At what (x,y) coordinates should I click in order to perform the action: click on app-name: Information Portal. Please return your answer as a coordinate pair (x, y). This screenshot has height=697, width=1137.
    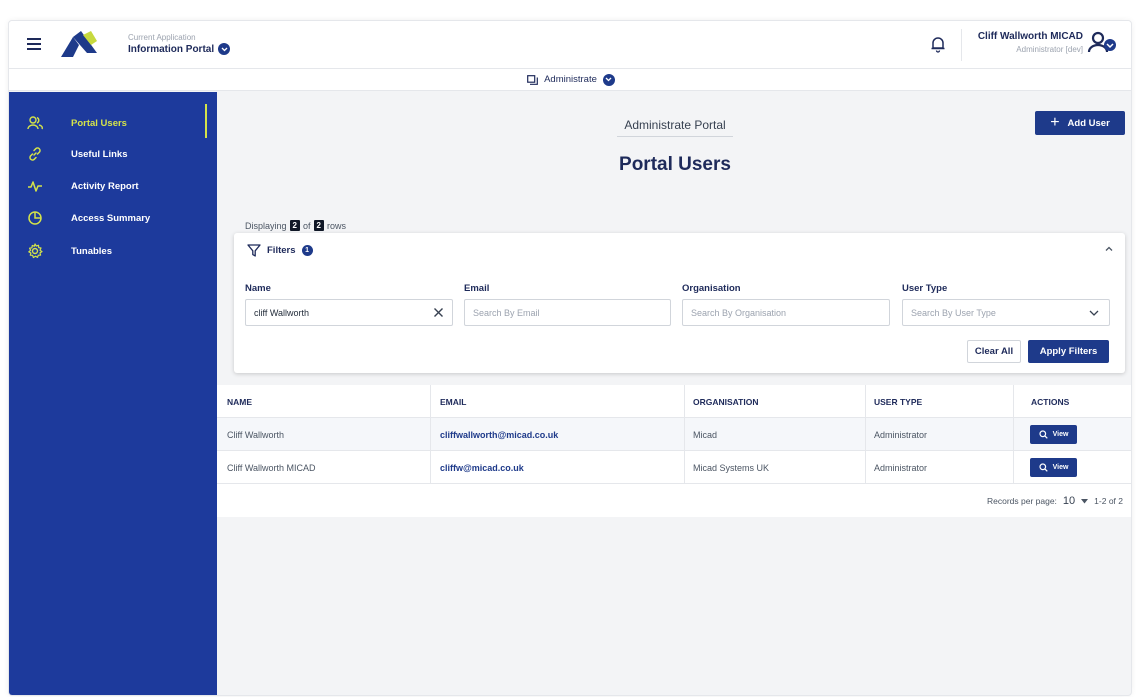
    Looking at the image, I should click on (171, 49).